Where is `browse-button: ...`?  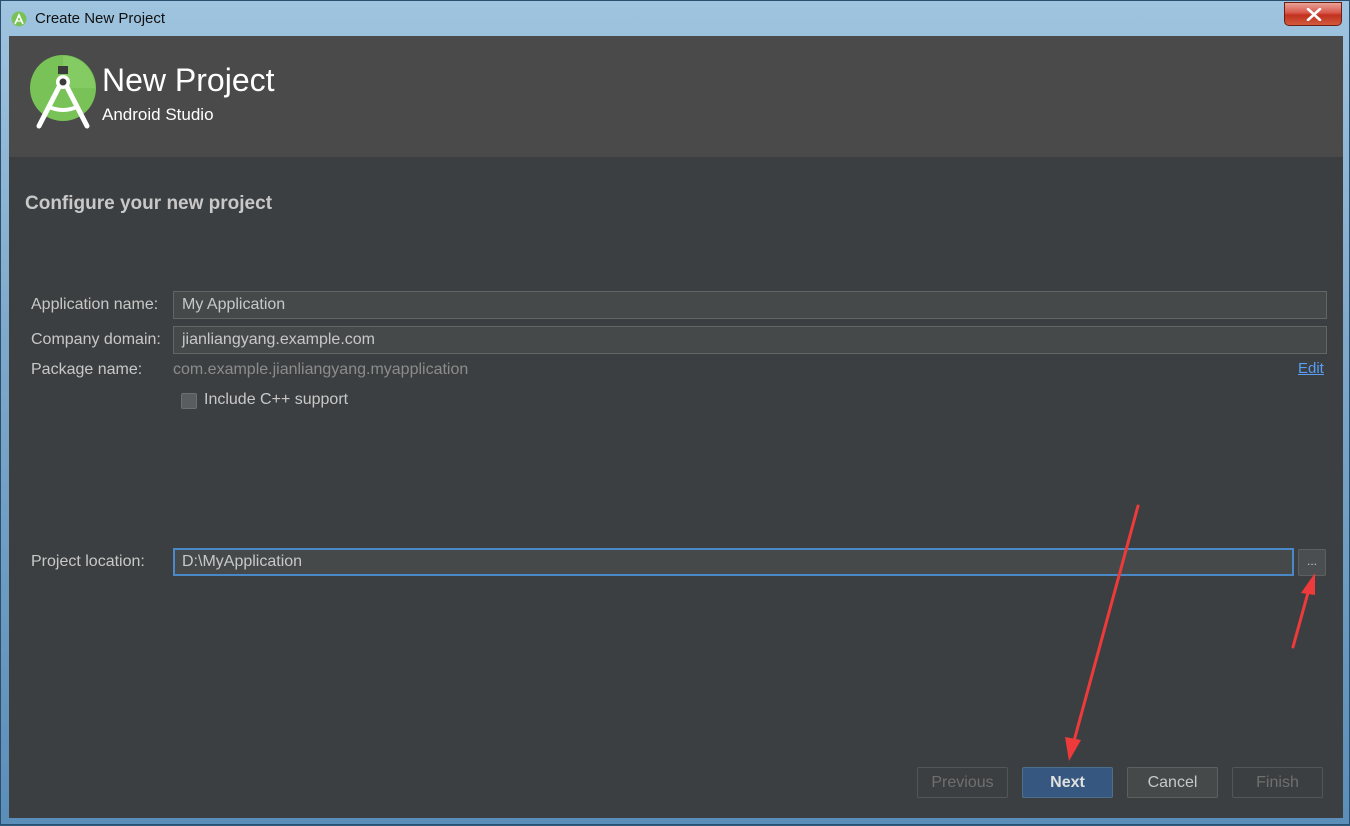 browse-button: ... is located at coordinates (1312, 562).